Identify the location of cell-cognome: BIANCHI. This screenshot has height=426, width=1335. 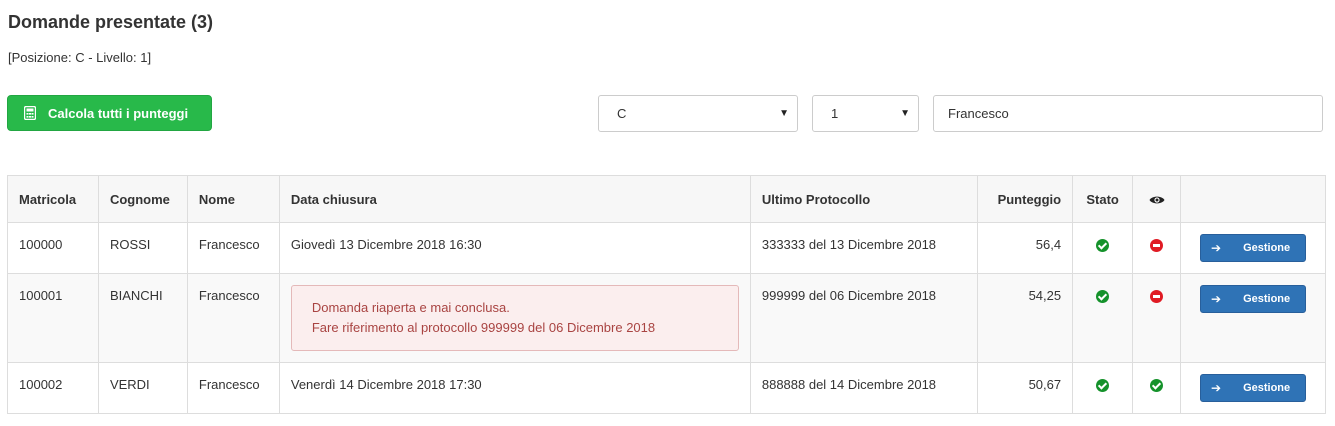
(142, 318).